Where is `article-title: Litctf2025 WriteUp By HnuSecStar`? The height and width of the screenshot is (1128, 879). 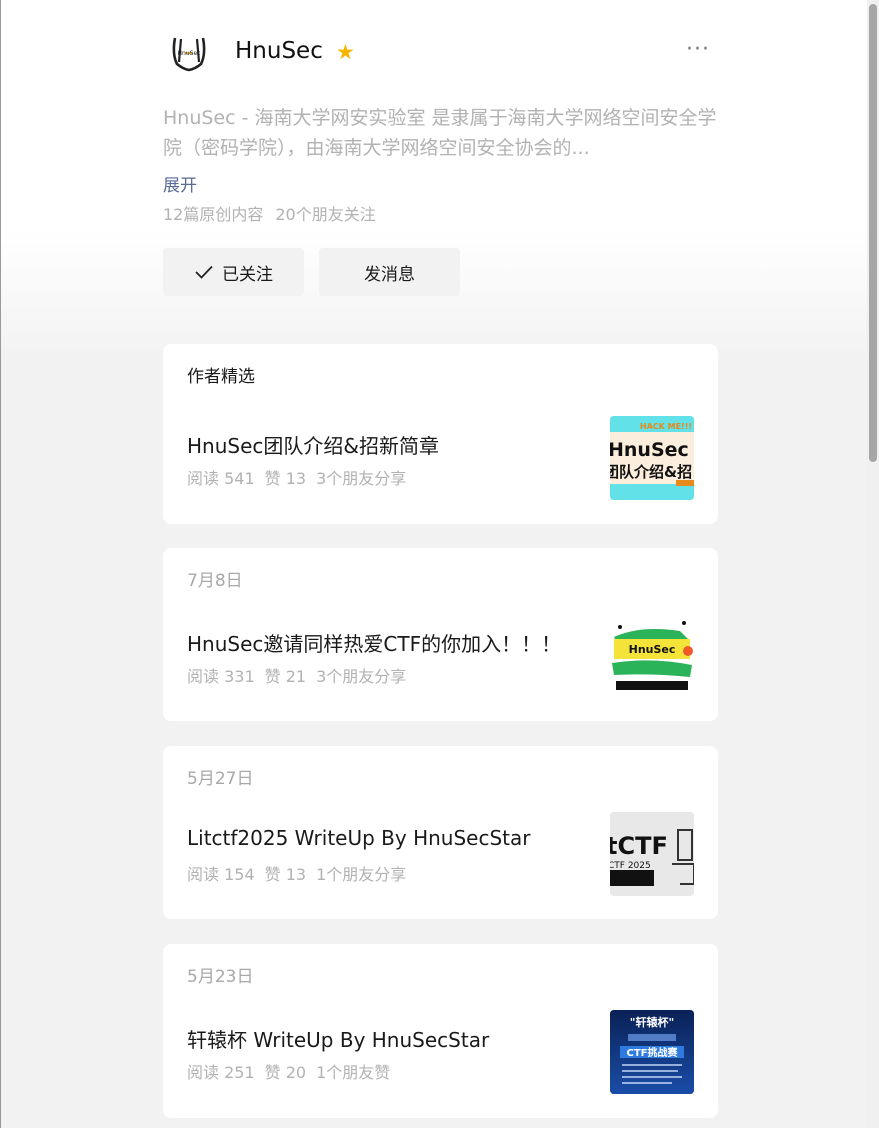
article-title: Litctf2025 WriteUp By HnuSecStar is located at coordinates (359, 838).